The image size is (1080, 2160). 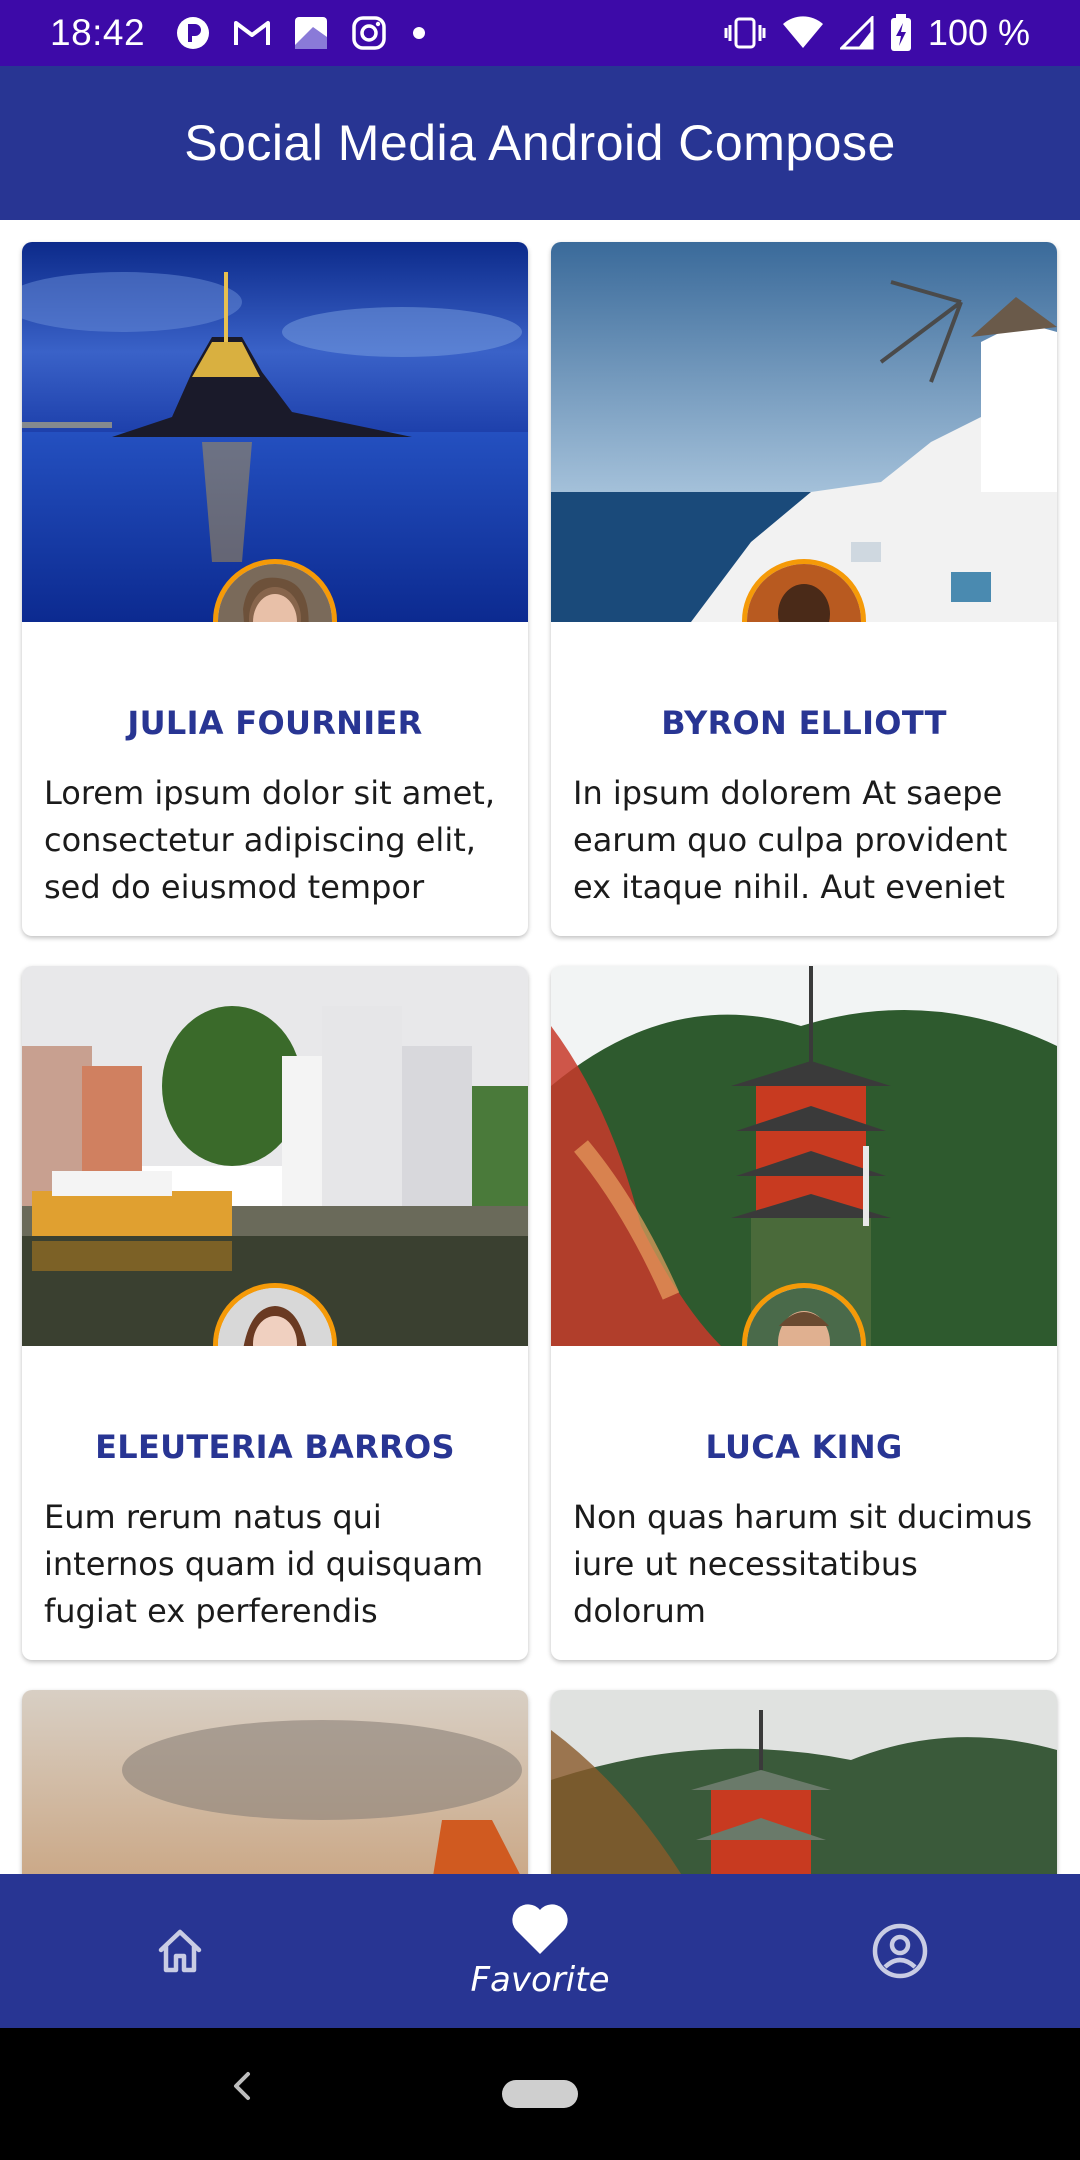 I want to click on back-icon, so click(x=241, y=2086).